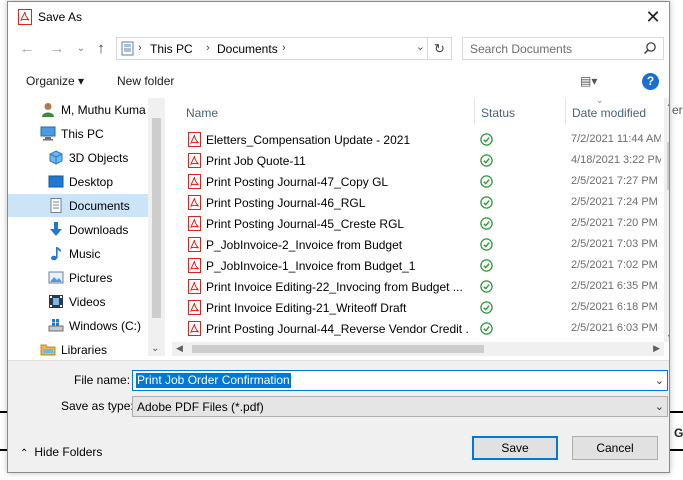 Image resolution: width=683 pixels, height=480 pixels. What do you see at coordinates (667, 103) in the screenshot?
I see `scroll-up-icon: ▲` at bounding box center [667, 103].